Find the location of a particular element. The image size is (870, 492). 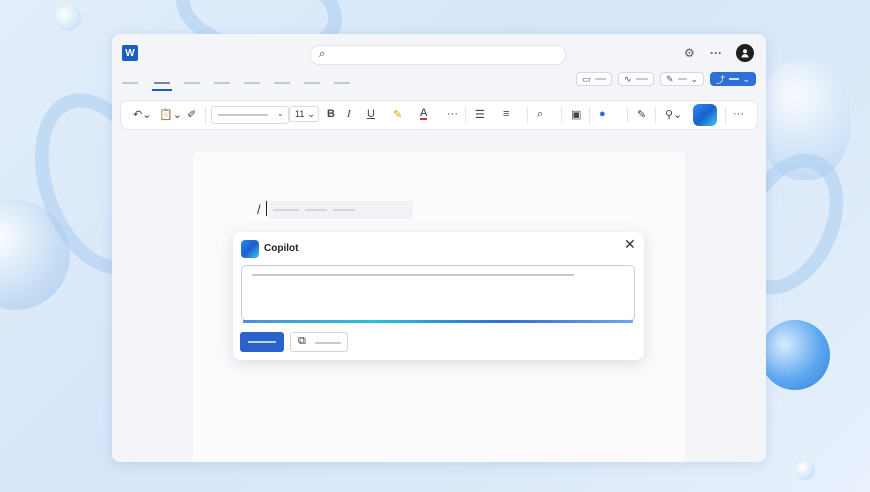

bold-button: B is located at coordinates (331, 114).